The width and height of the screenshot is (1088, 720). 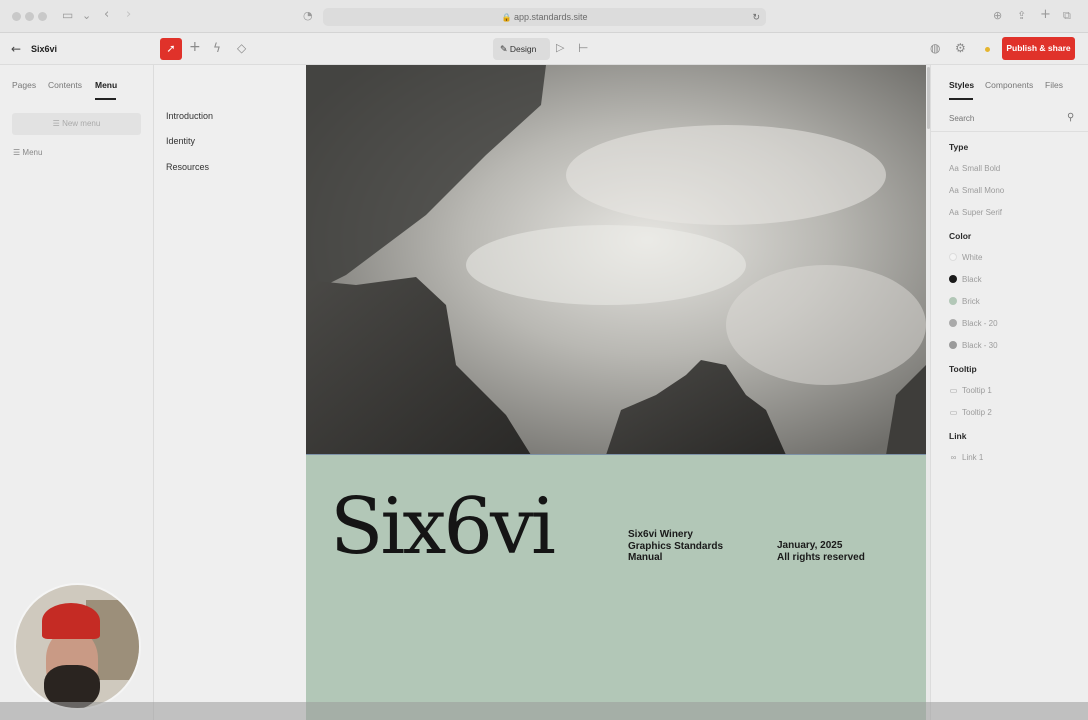 I want to click on color-item-brick: Brick, so click(x=964, y=301).